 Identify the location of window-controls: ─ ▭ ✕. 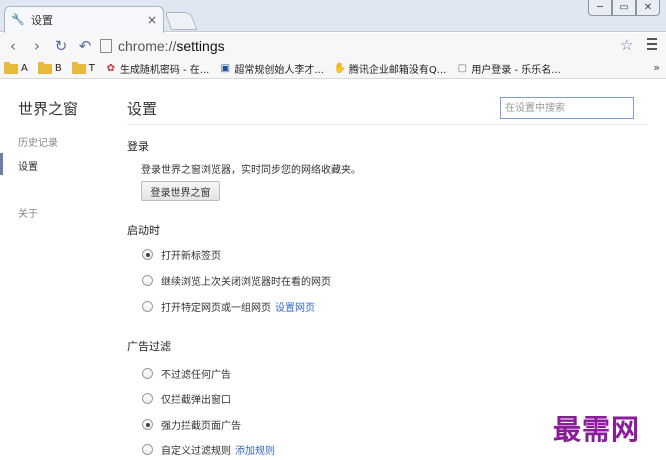
(624, 8).